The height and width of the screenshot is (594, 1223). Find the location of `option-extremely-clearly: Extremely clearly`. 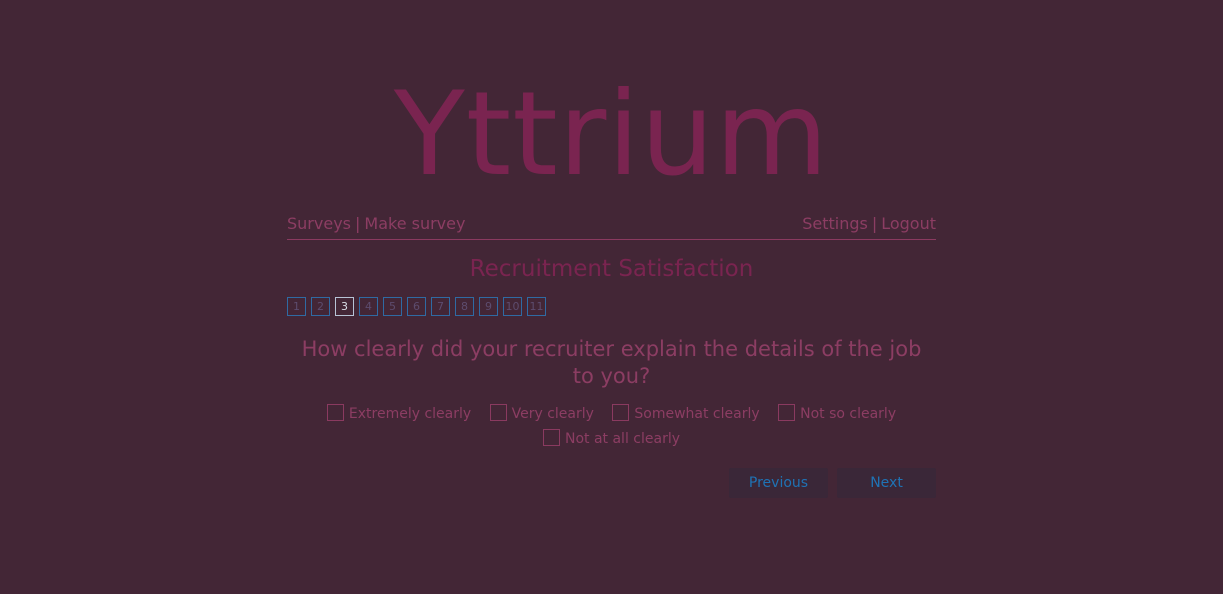

option-extremely-clearly: Extremely clearly is located at coordinates (399, 414).